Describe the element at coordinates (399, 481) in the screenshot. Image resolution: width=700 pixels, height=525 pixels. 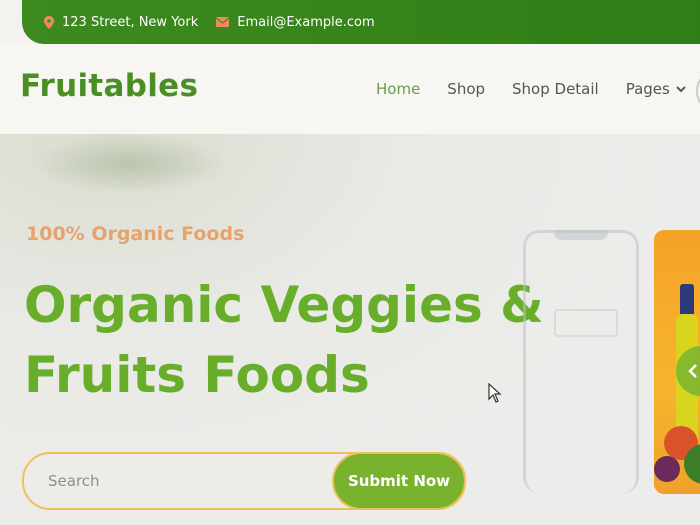
I see `submit-button: Submit Now` at that location.